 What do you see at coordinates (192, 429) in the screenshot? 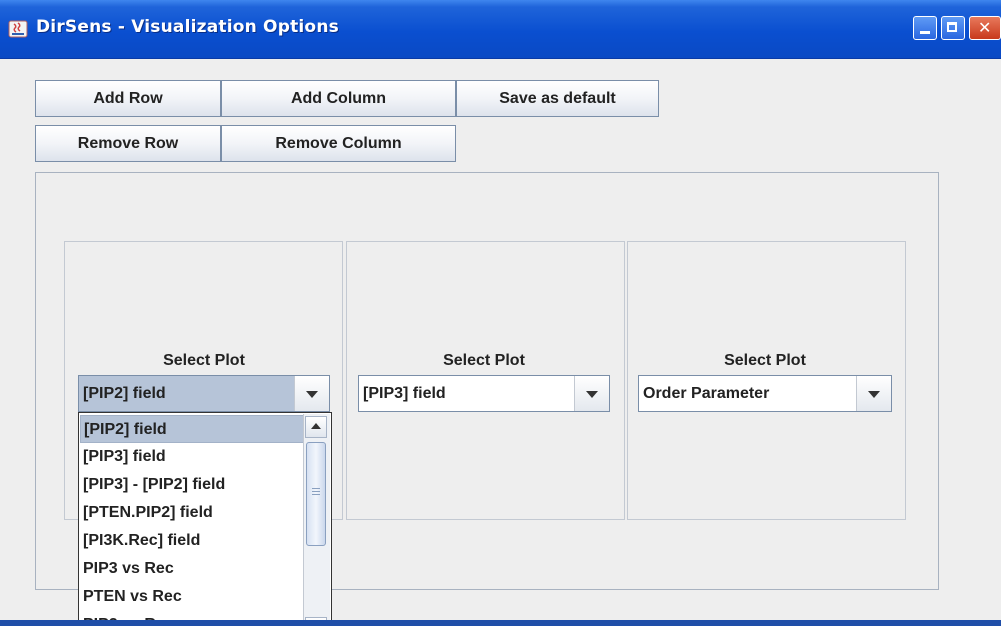
I see `dropdown-option: [PIP2] field` at bounding box center [192, 429].